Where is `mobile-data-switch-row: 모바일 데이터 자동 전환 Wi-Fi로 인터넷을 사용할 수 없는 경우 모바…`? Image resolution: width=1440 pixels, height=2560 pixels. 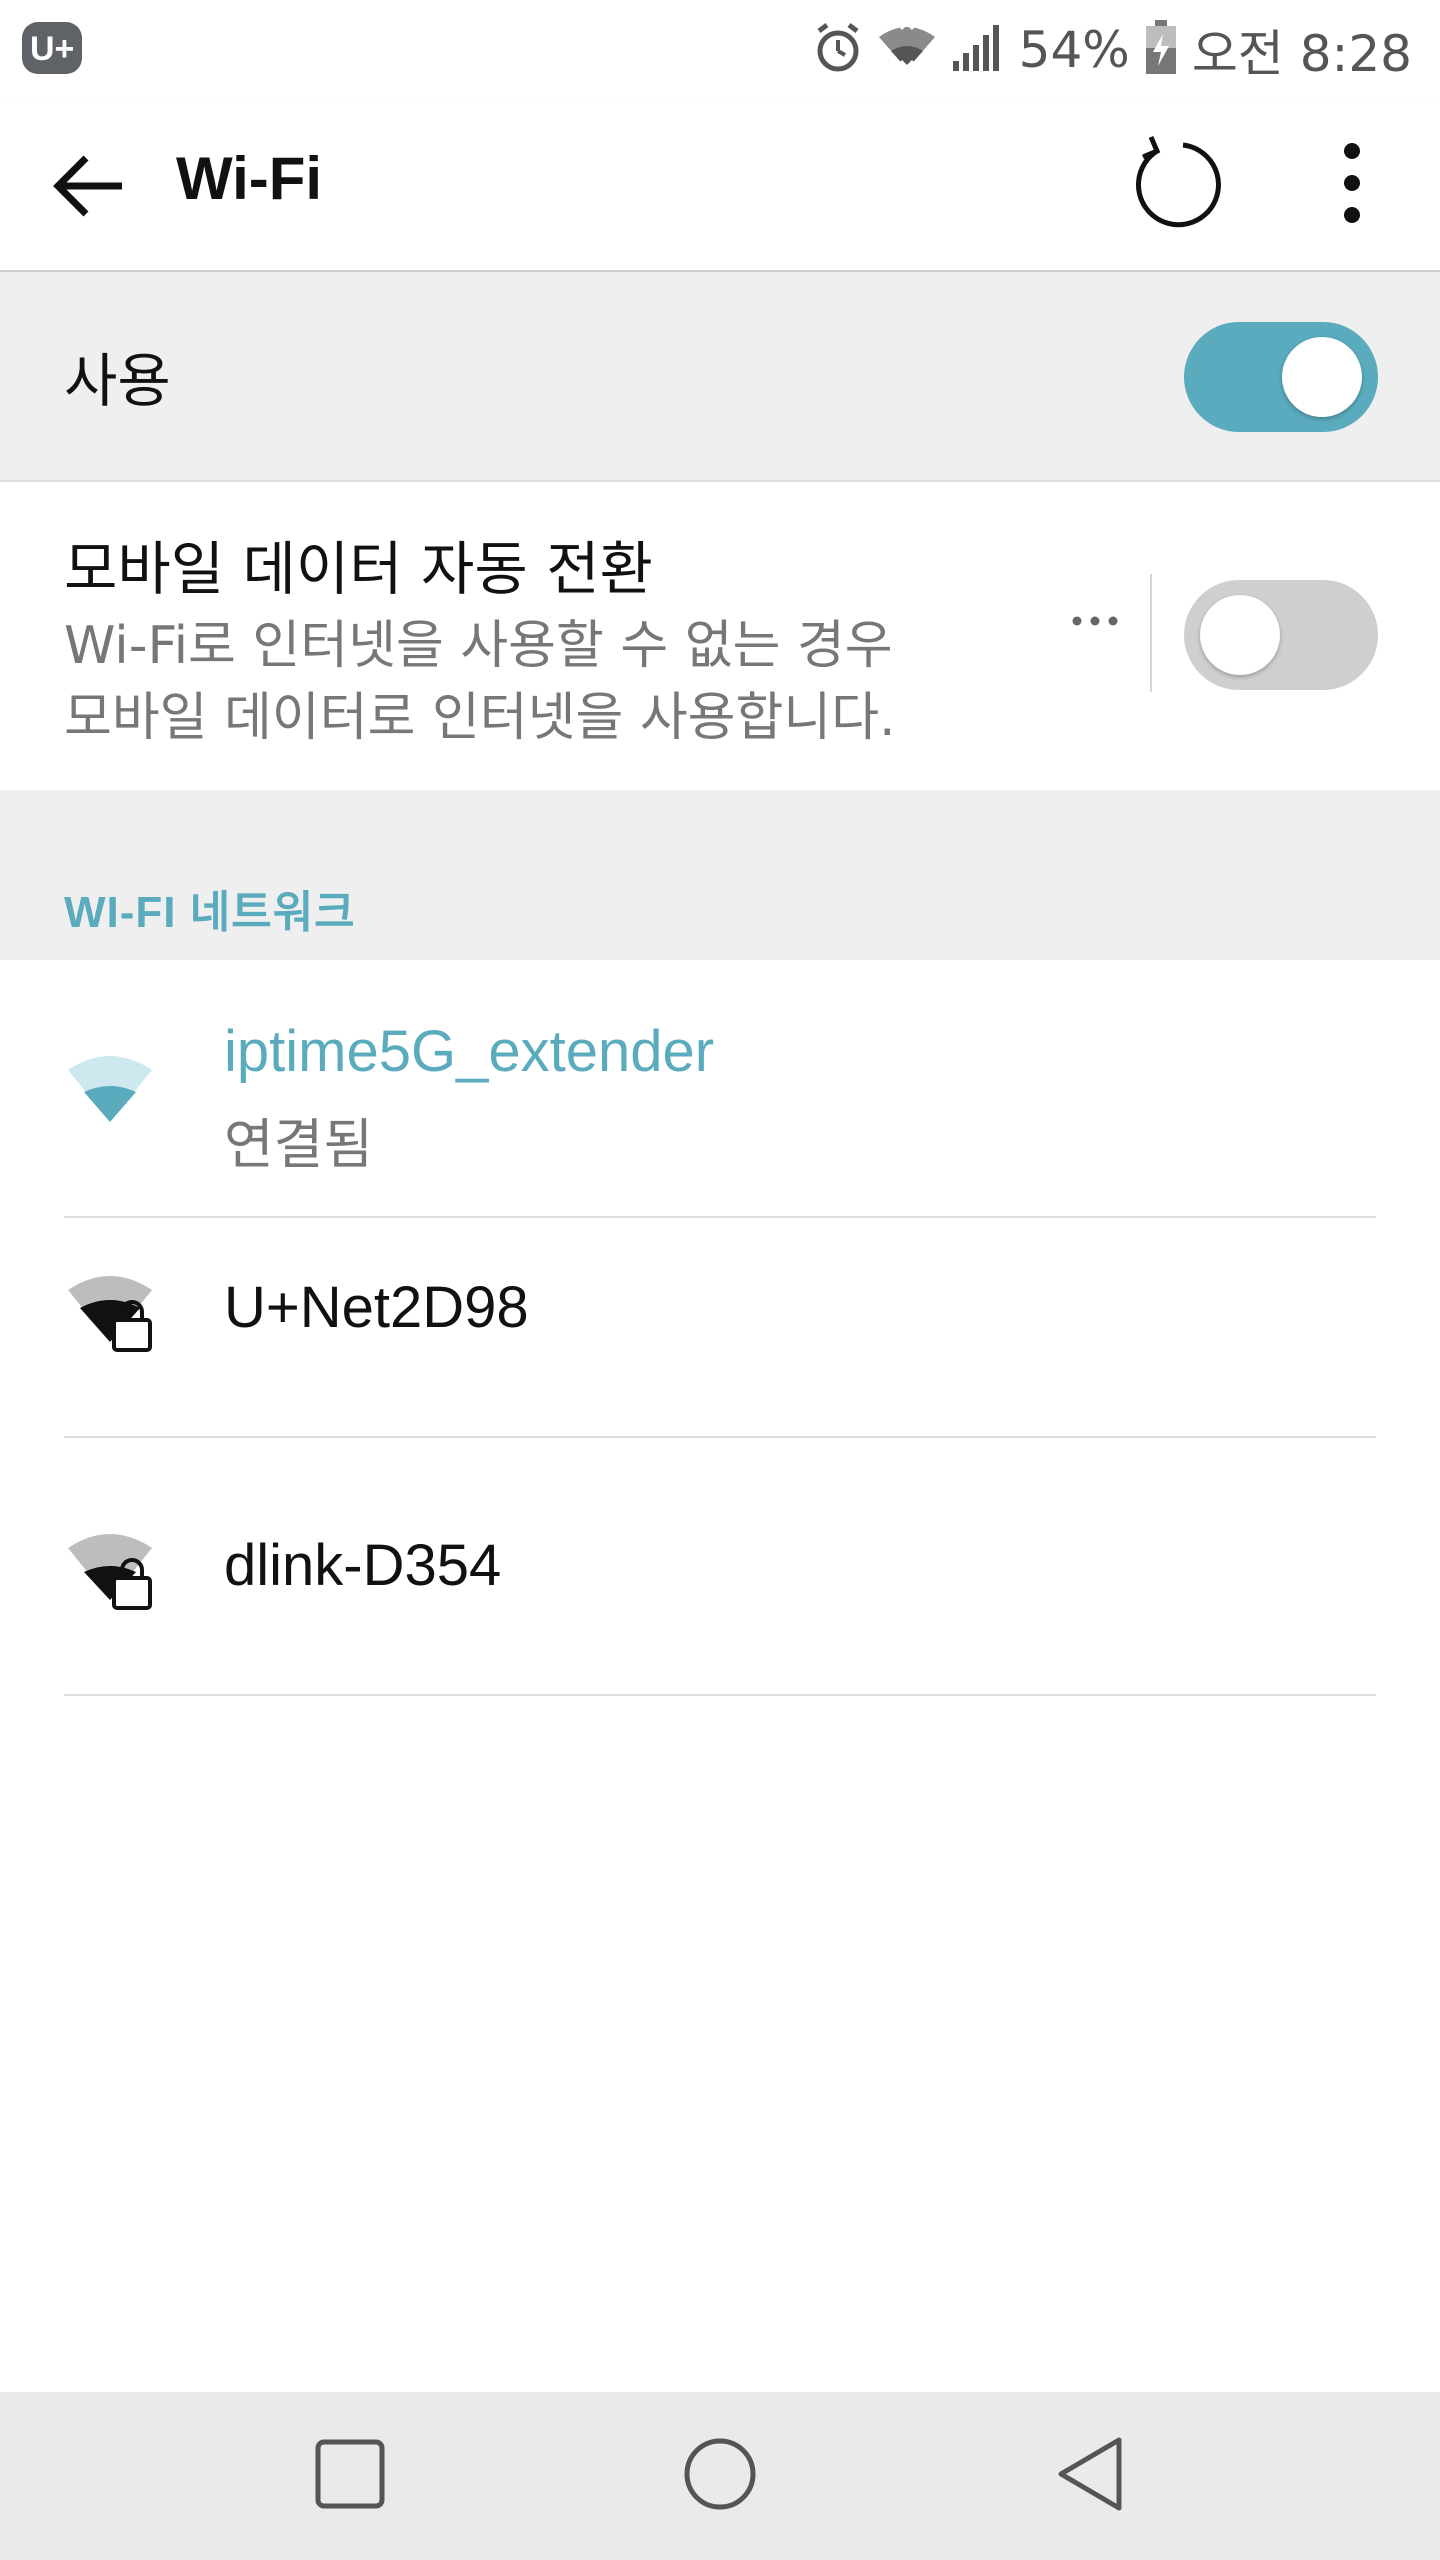 mobile-data-switch-row: 모바일 데이터 자동 전환 Wi-Fi로 인터넷을 사용할 수 없는 경우 모바… is located at coordinates (720, 636).